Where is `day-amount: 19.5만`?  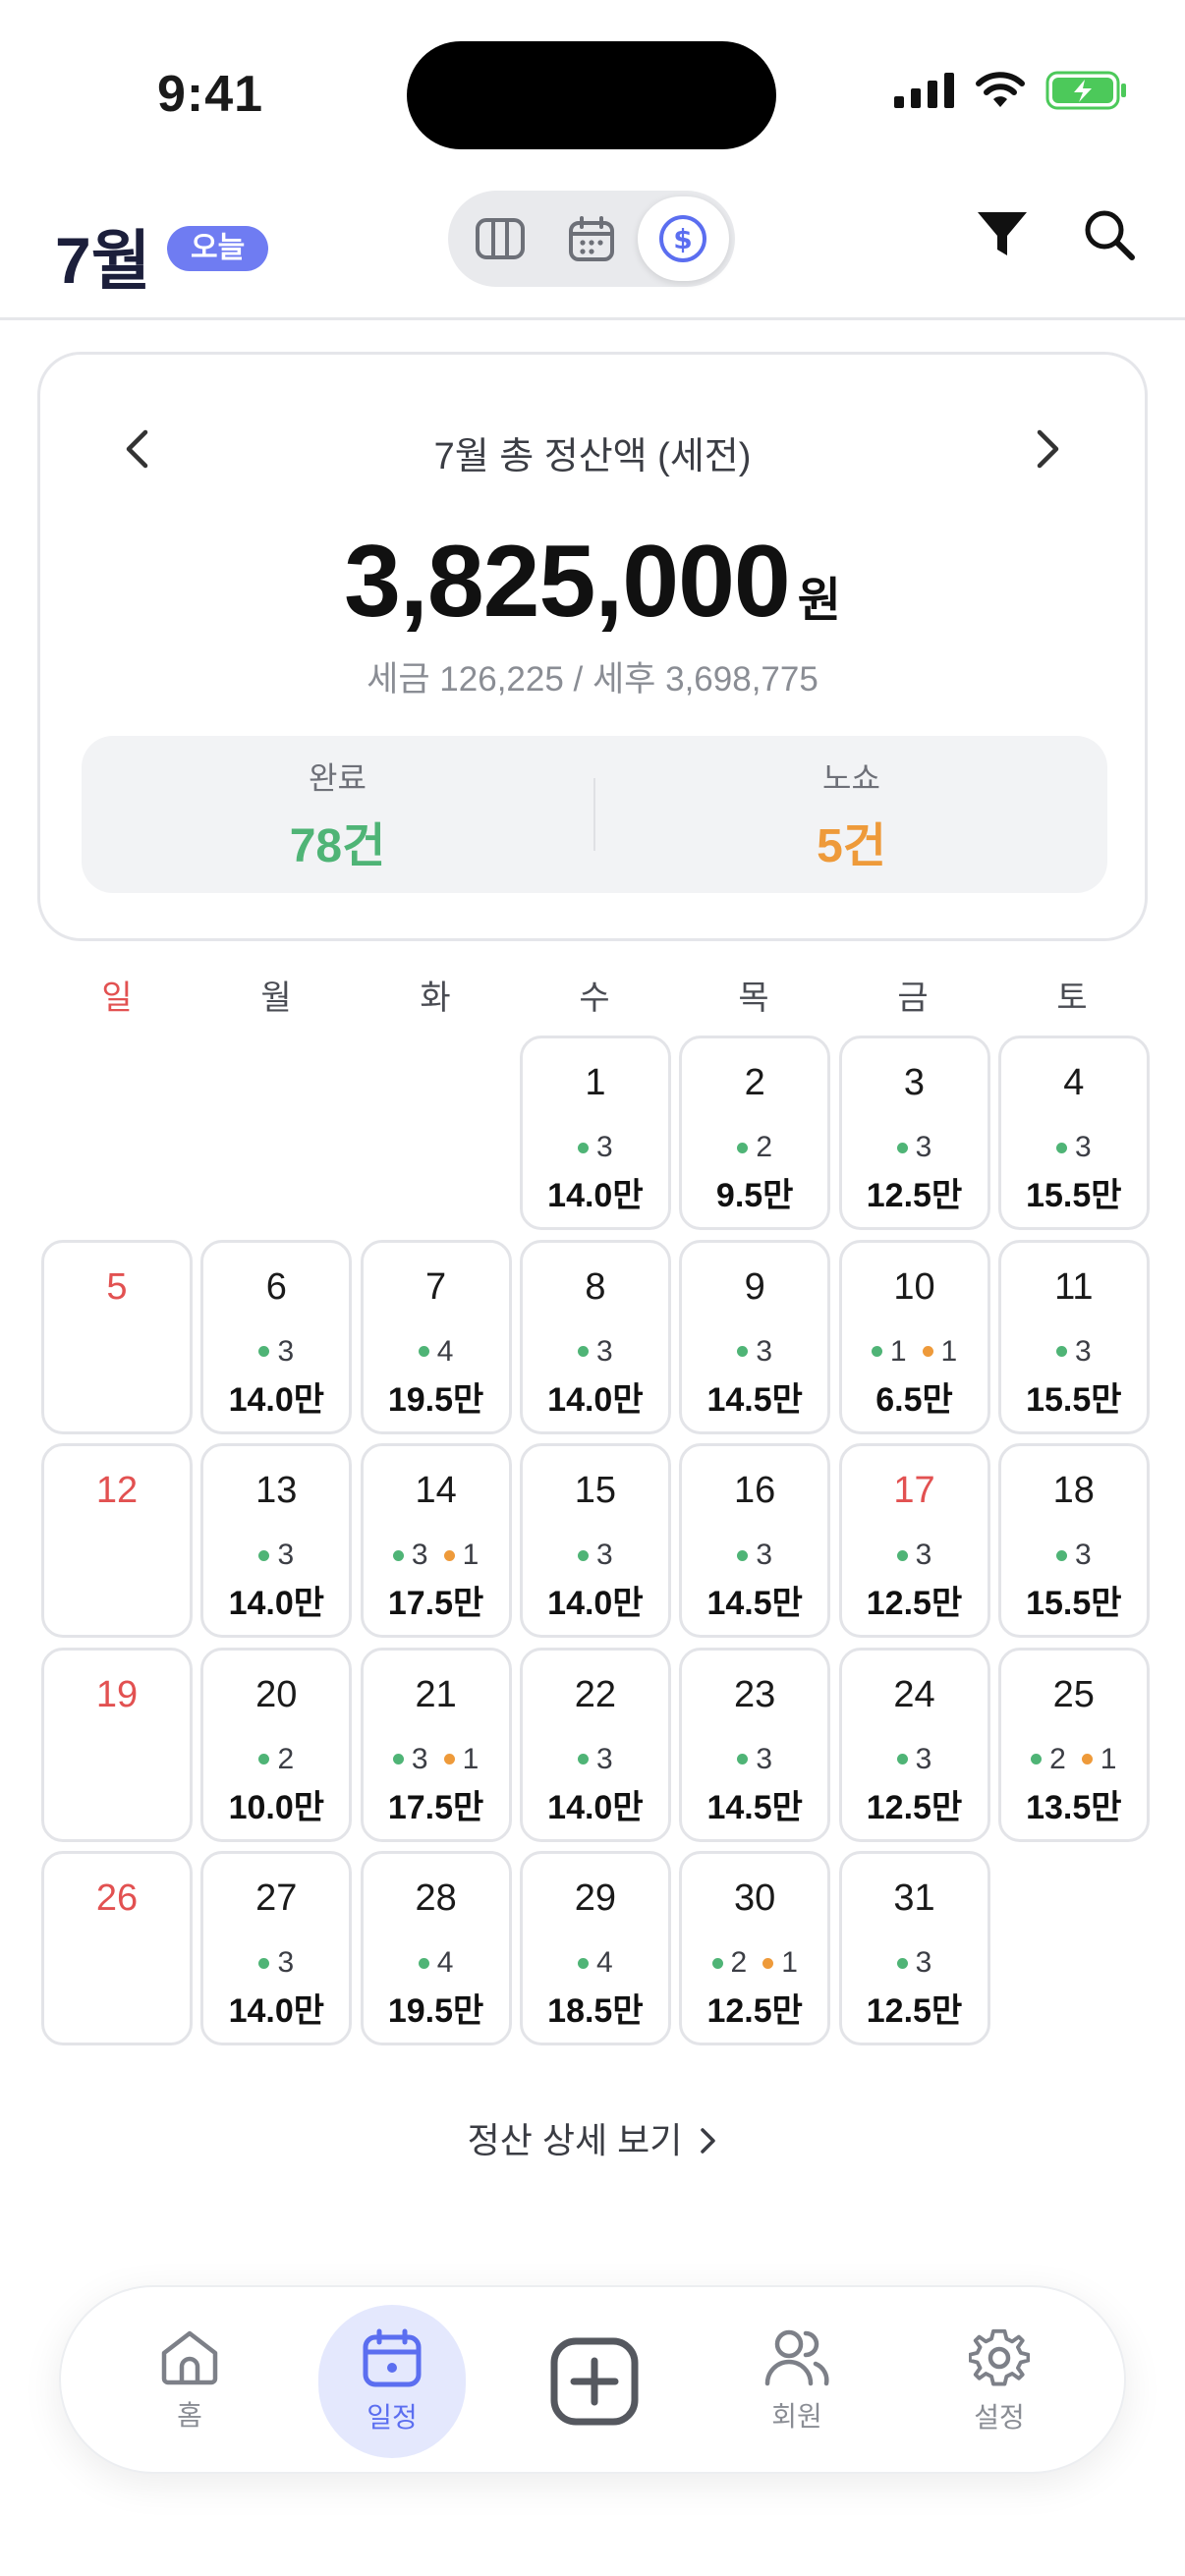
day-amount: 19.5만 is located at coordinates (436, 1399).